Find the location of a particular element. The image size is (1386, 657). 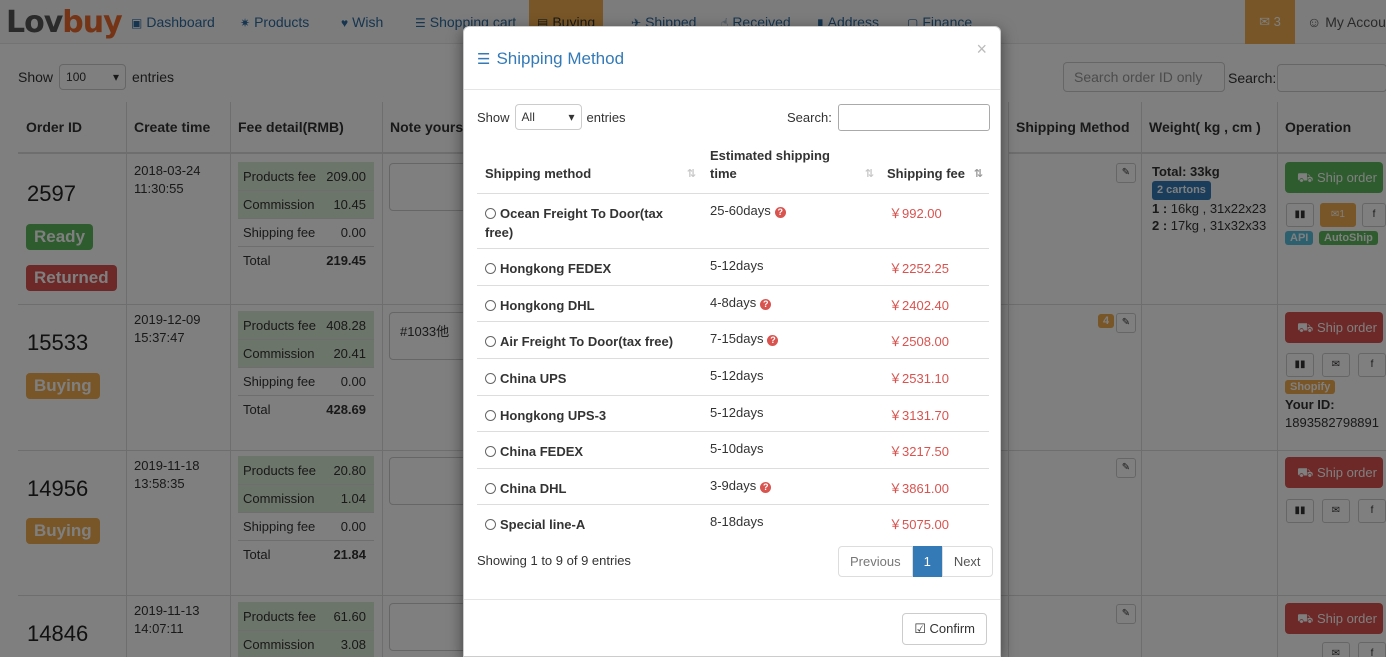

page-1-button: 1 is located at coordinates (927, 561).